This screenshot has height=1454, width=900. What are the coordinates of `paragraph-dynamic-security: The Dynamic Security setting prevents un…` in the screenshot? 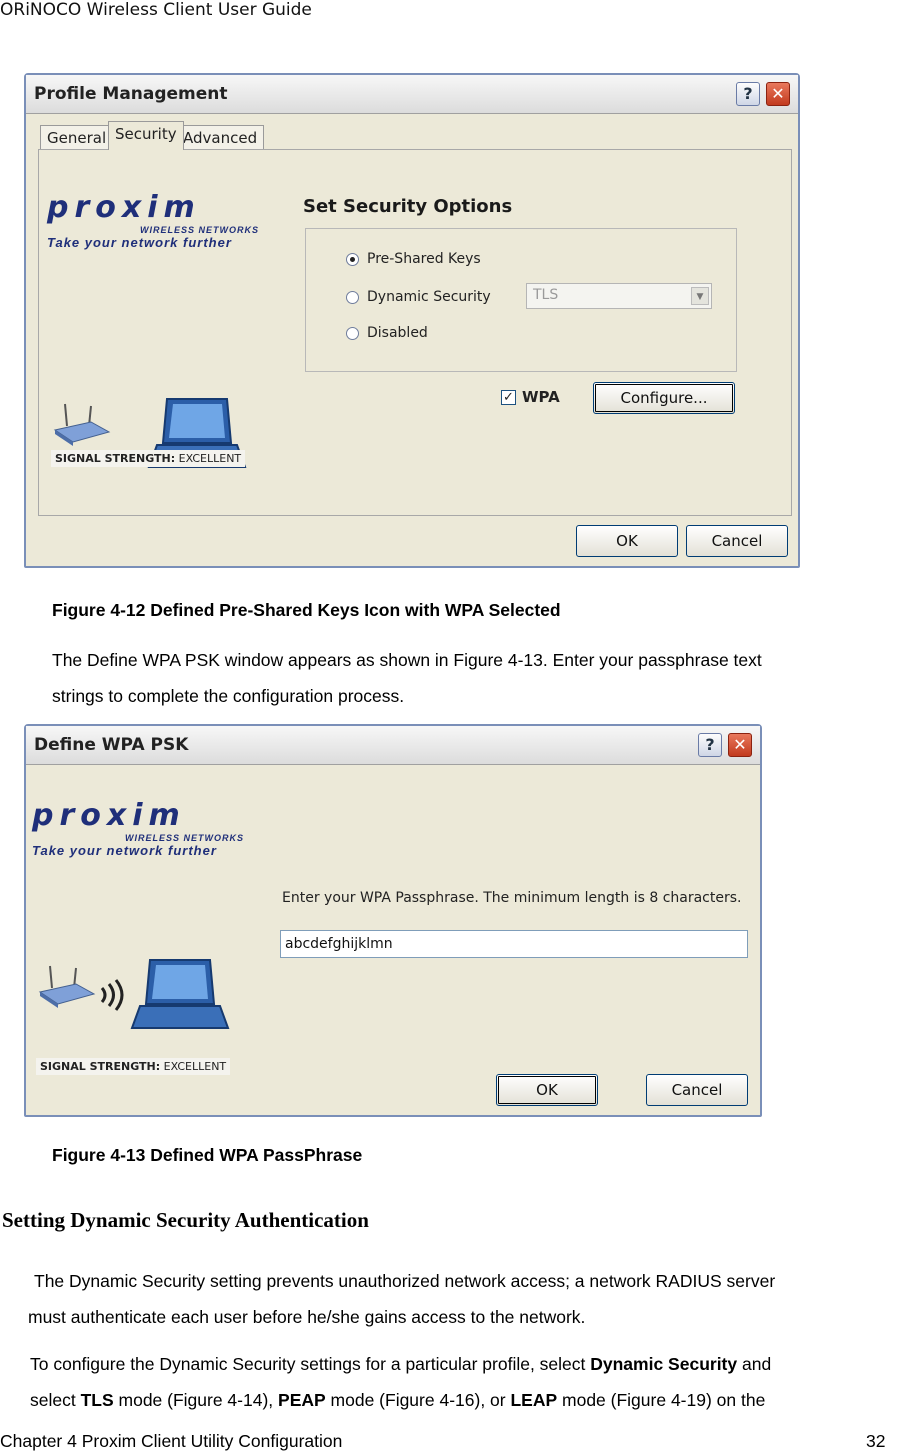 It's located at (464, 1299).